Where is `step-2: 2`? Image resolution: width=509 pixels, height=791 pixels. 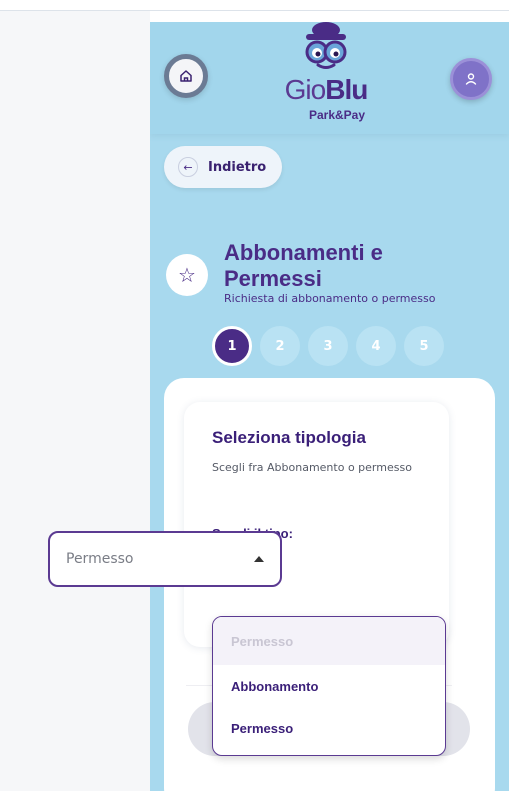 step-2: 2 is located at coordinates (280, 346).